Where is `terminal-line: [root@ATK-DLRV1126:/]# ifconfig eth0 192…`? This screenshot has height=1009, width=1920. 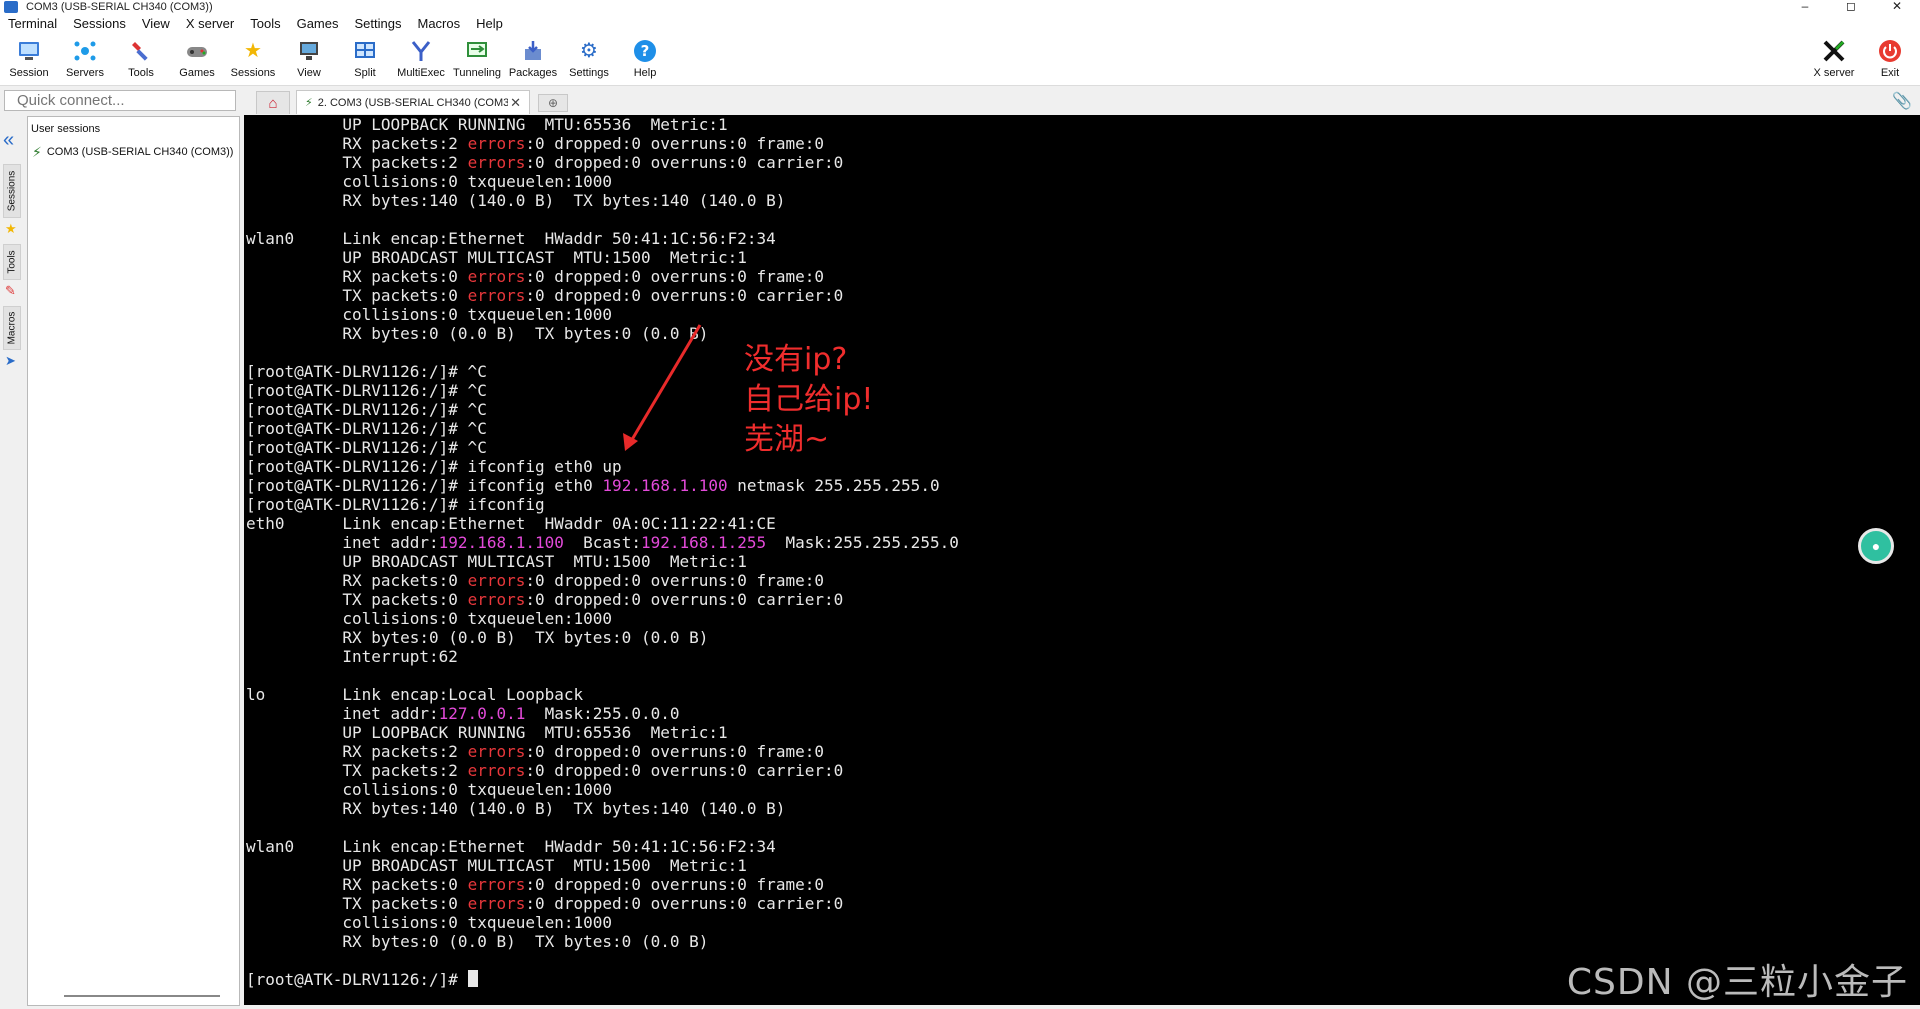 terminal-line: [root@ATK-DLRV1126:/]# ifconfig eth0 192… is located at coordinates (602, 485).